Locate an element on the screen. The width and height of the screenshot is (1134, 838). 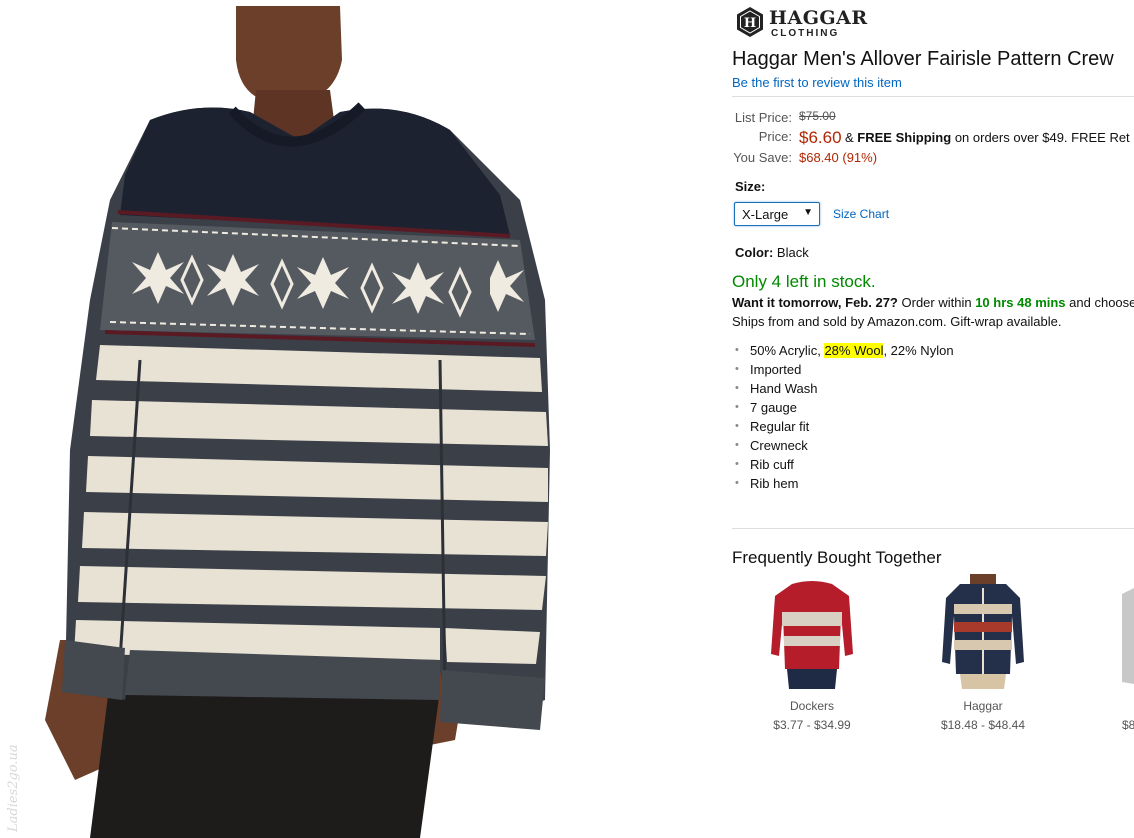
and-choose-text: and choose is located at coordinates (1101, 302).